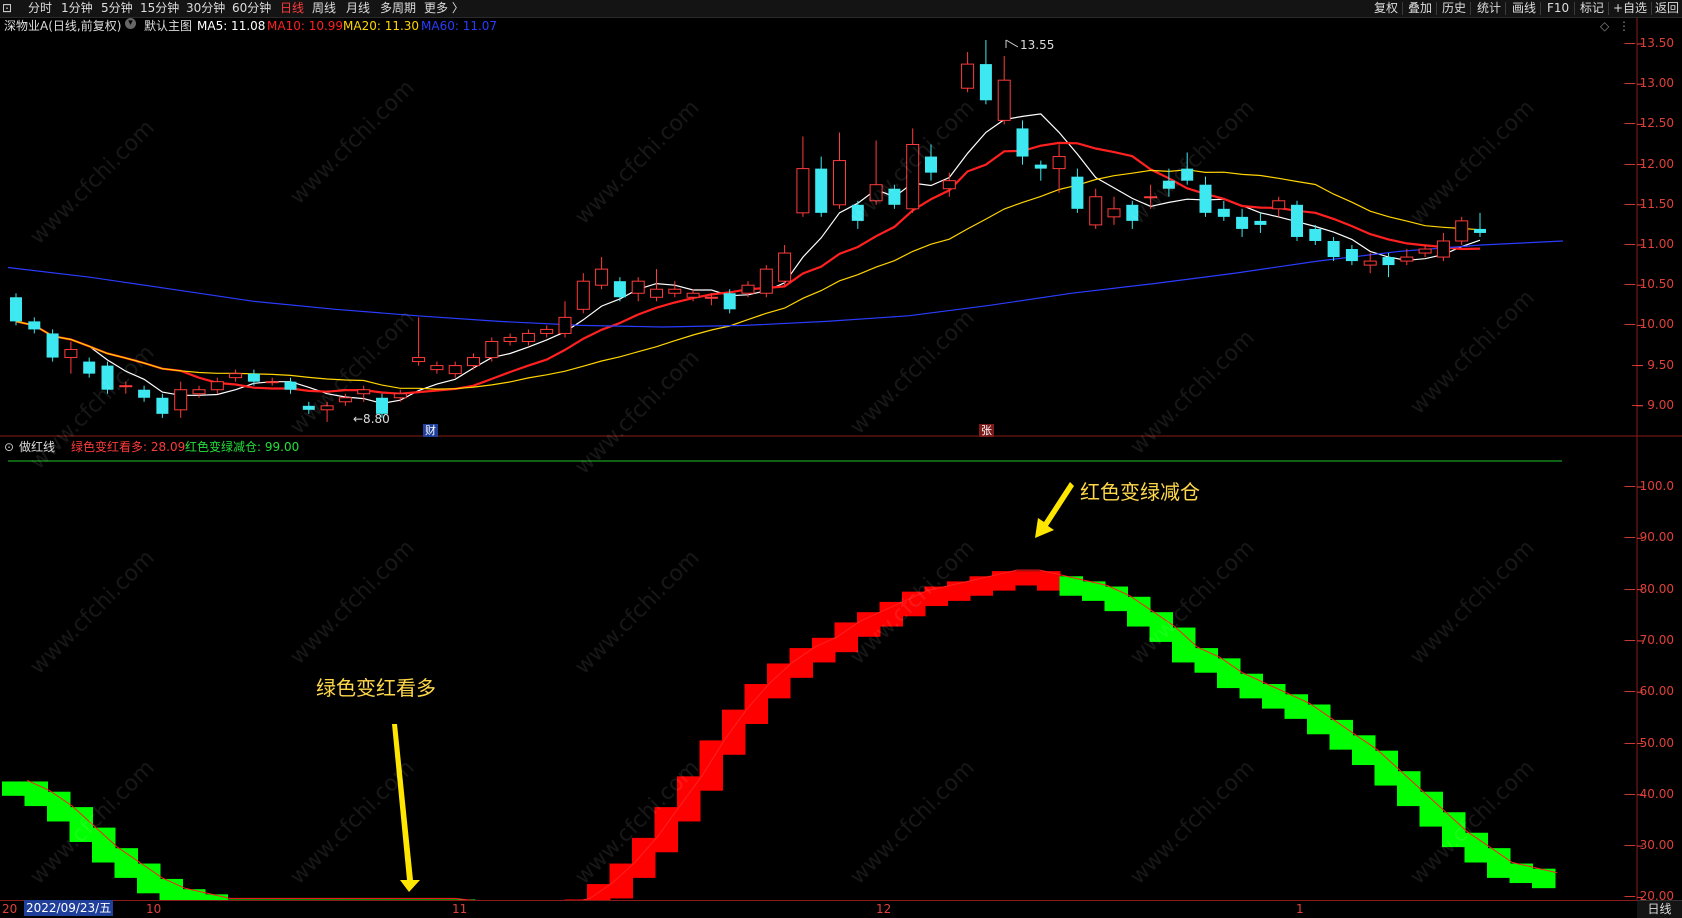  Describe the element at coordinates (154, 909) in the screenshot. I see `month-label-10: 10` at that location.